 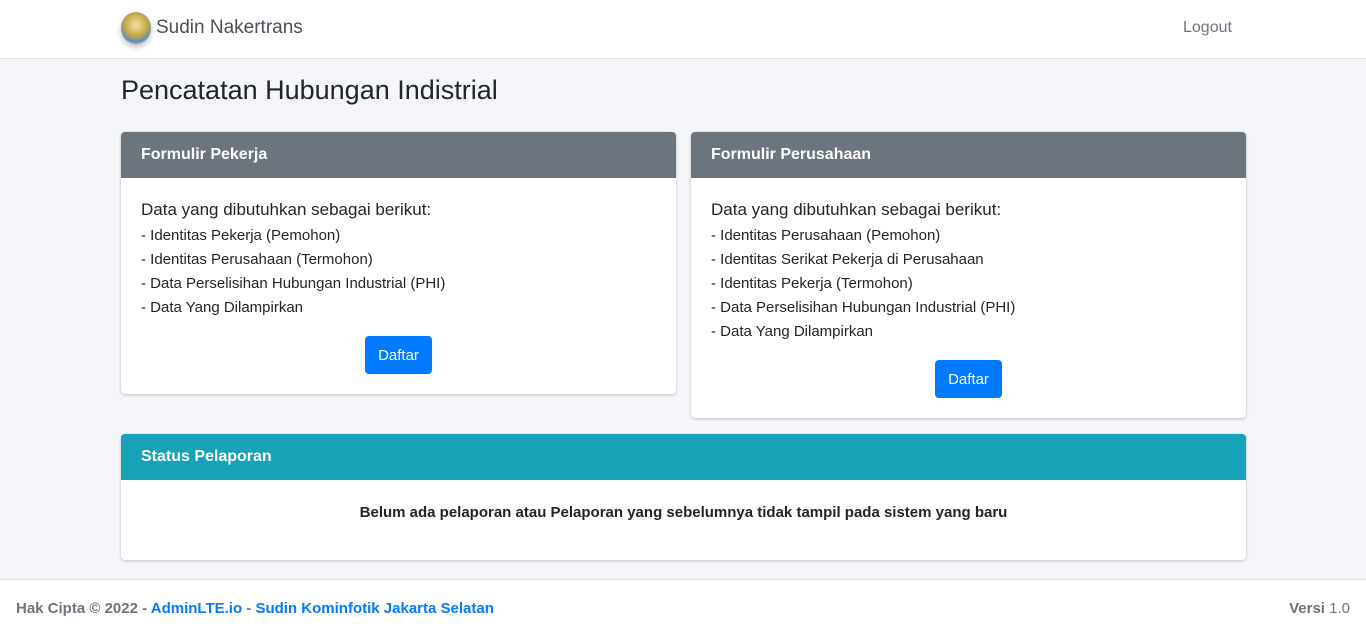 What do you see at coordinates (196, 608) in the screenshot?
I see `adminlte-link: AdminLTE.io` at bounding box center [196, 608].